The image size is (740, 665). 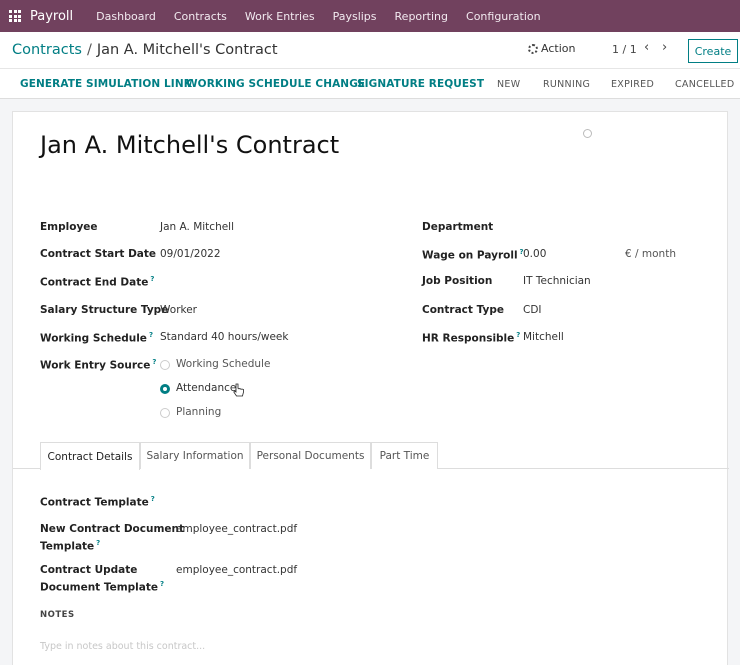 What do you see at coordinates (165, 389) in the screenshot?
I see `radio-attendance` at bounding box center [165, 389].